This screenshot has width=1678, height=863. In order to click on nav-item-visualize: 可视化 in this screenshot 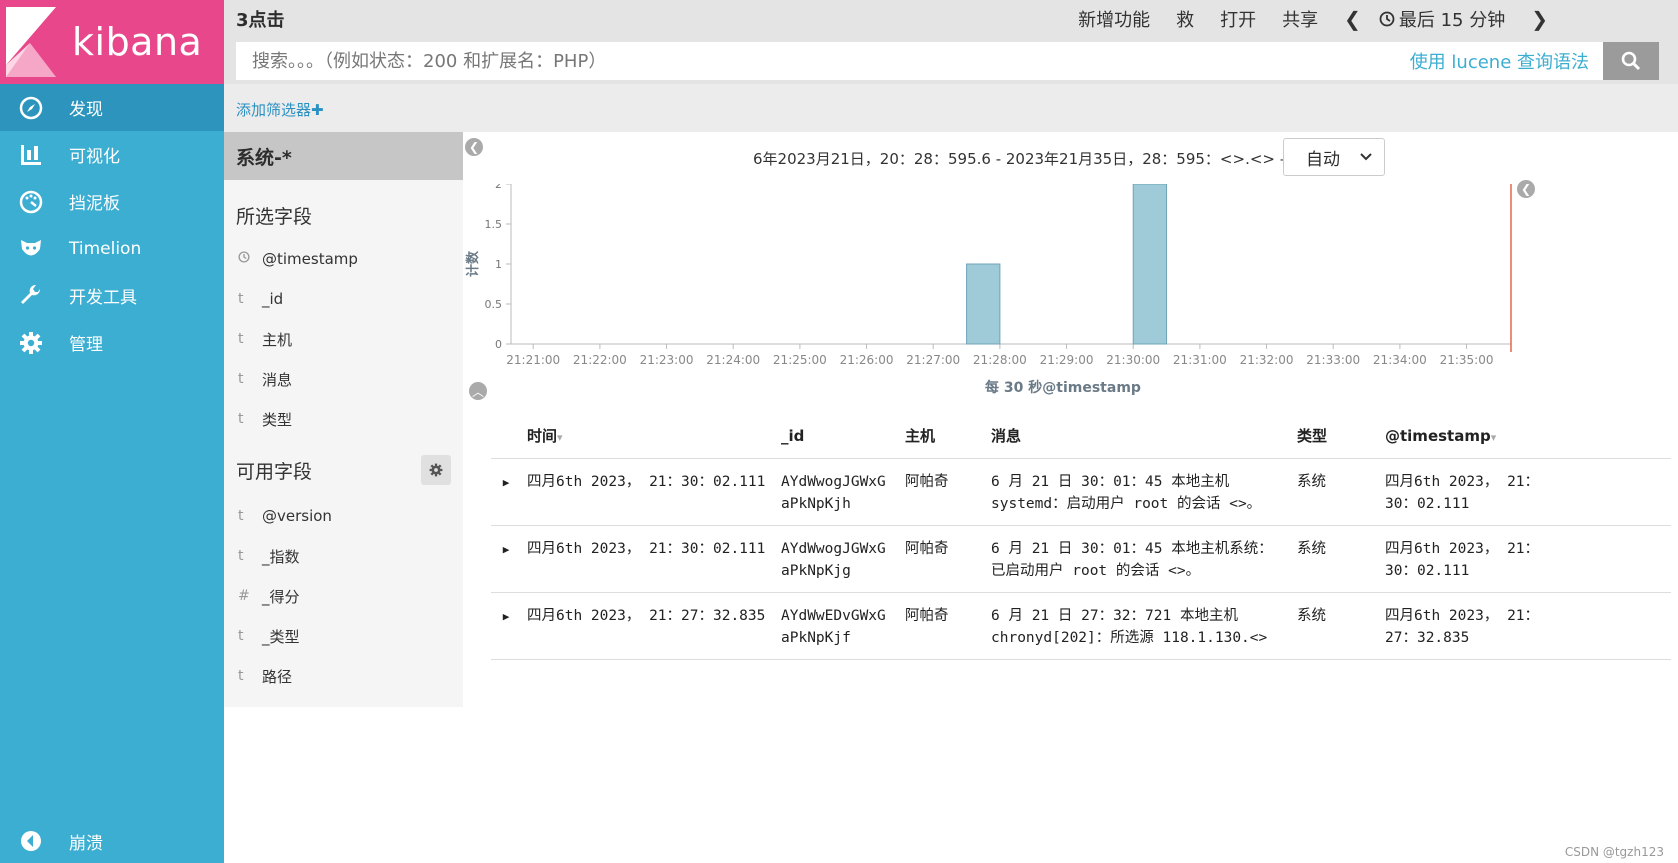, I will do `click(112, 154)`.